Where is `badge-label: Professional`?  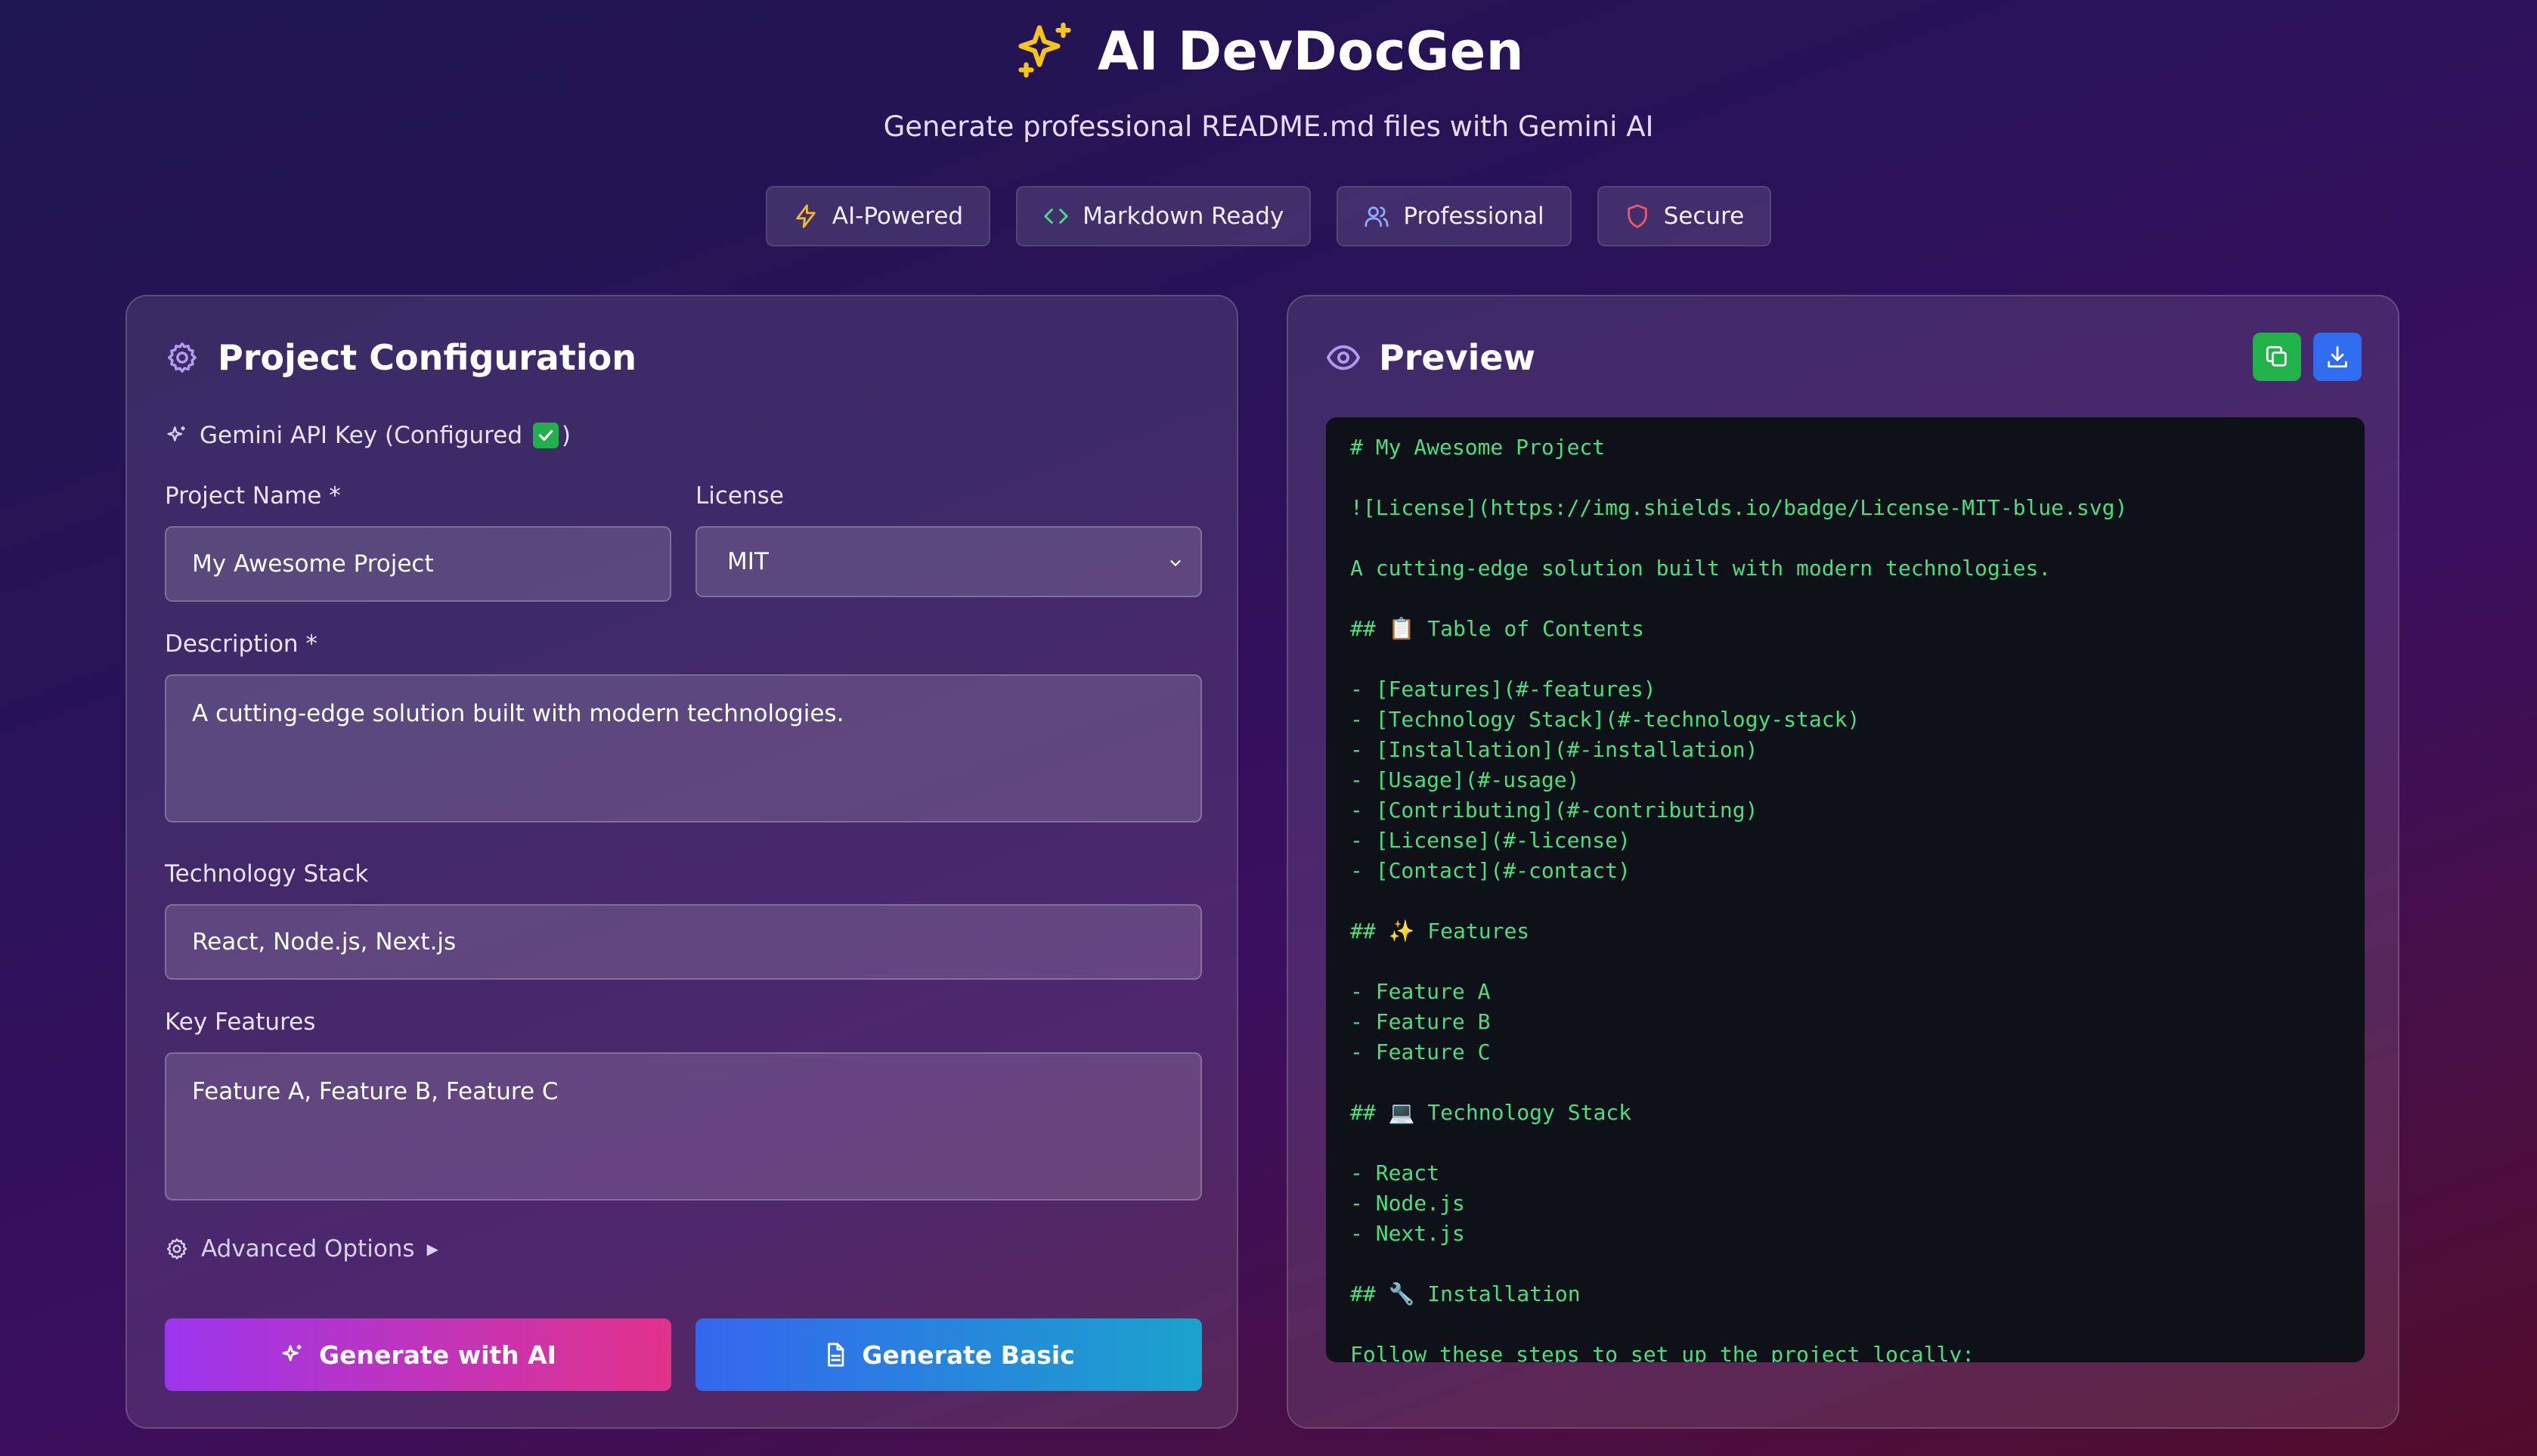
badge-label: Professional is located at coordinates (1473, 216).